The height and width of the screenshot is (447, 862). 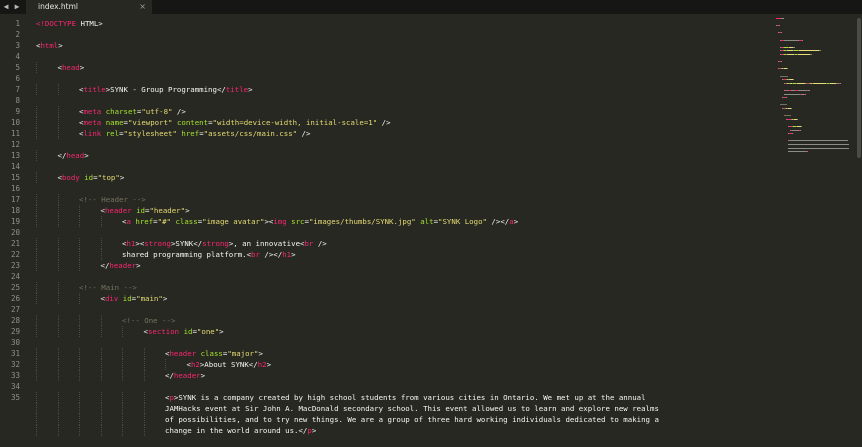 I want to click on code-token: h2, so click(x=195, y=364).